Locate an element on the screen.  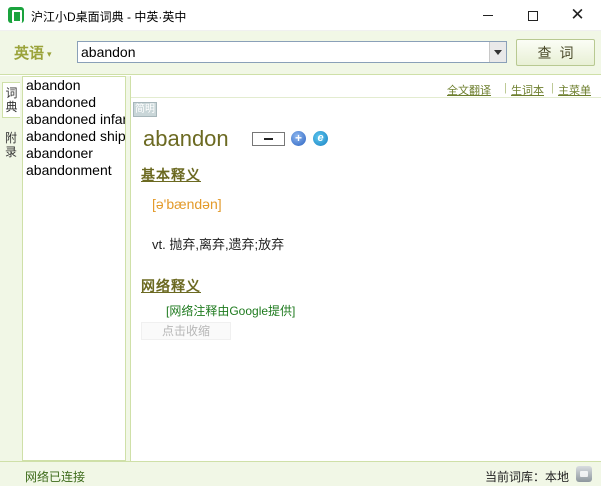
dropdown-arrow-icon is located at coordinates (498, 52).